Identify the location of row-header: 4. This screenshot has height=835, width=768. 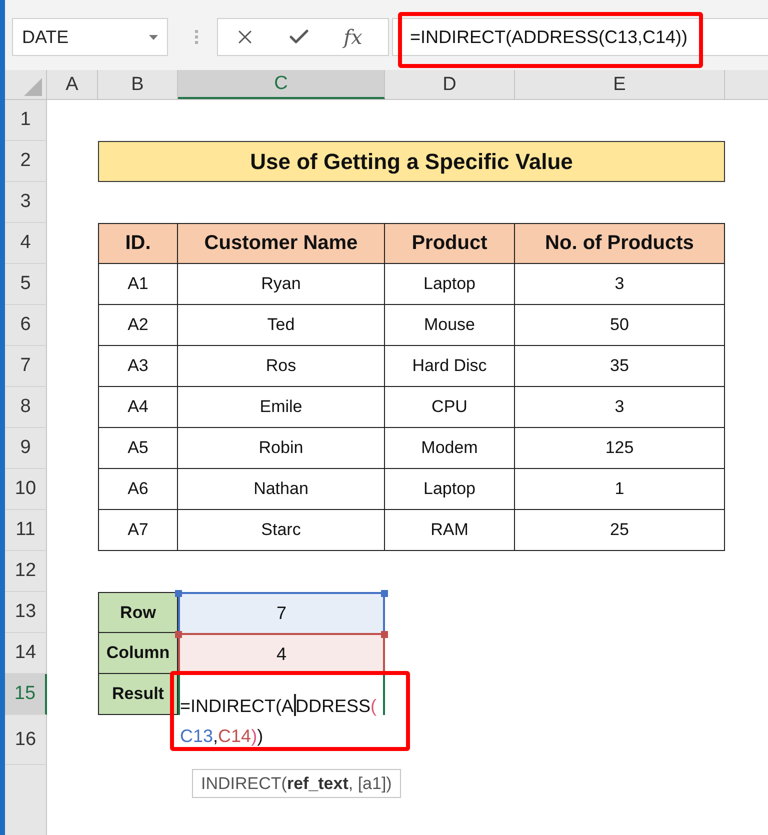
(26, 243).